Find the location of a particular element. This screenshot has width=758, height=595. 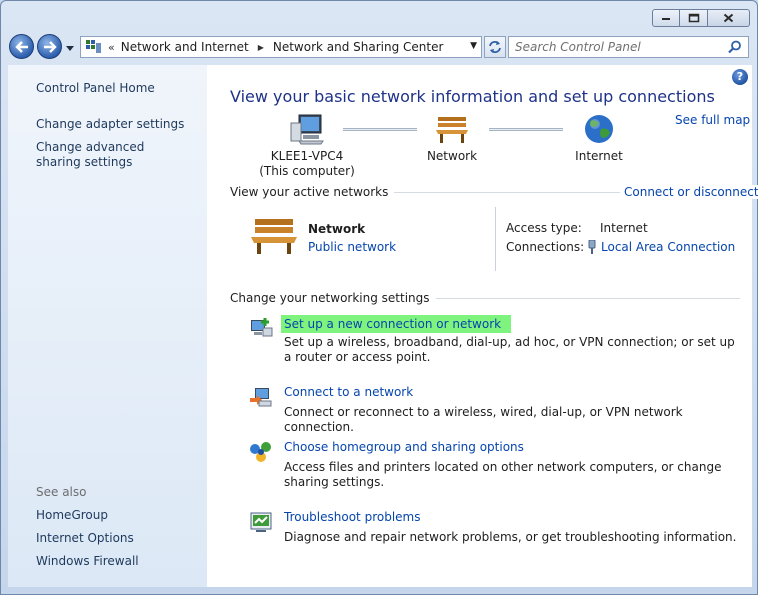

search-icon is located at coordinates (735, 48).